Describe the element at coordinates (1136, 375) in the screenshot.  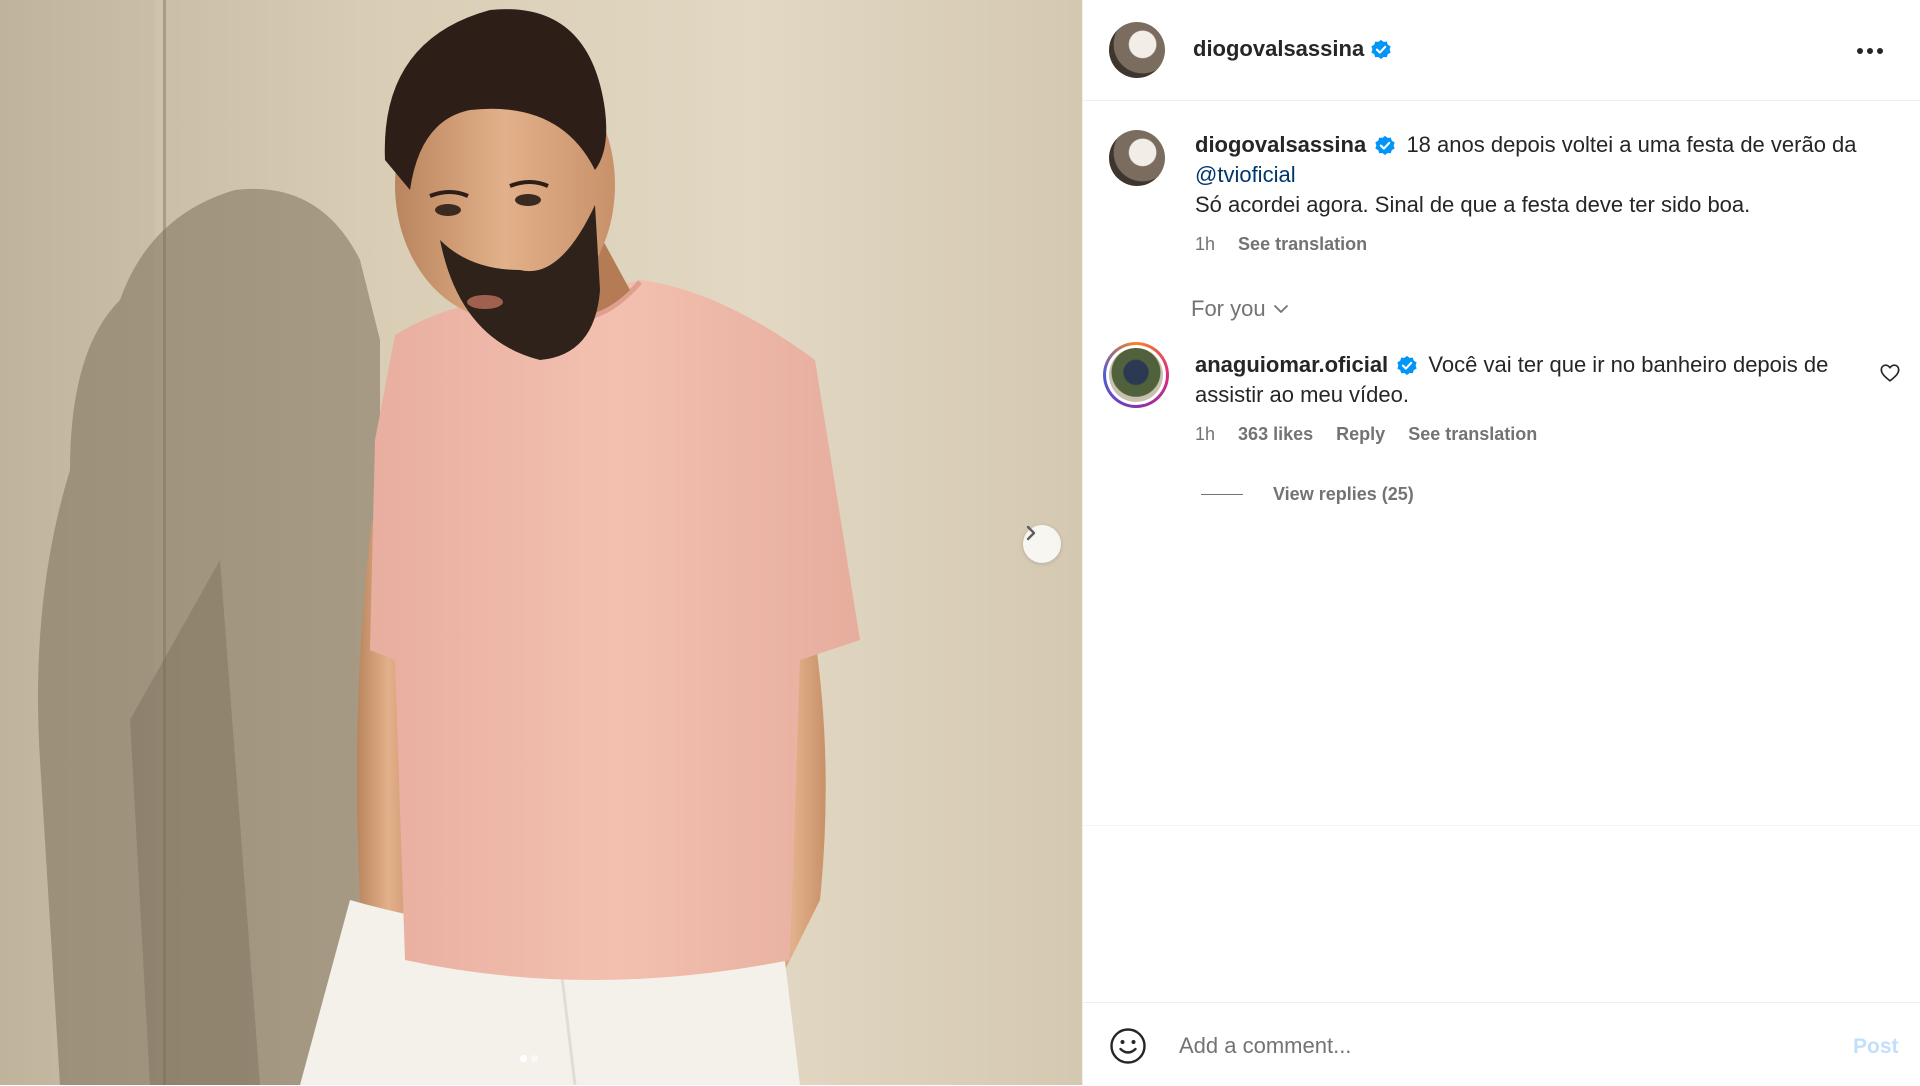
I see `commenter-avatar` at that location.